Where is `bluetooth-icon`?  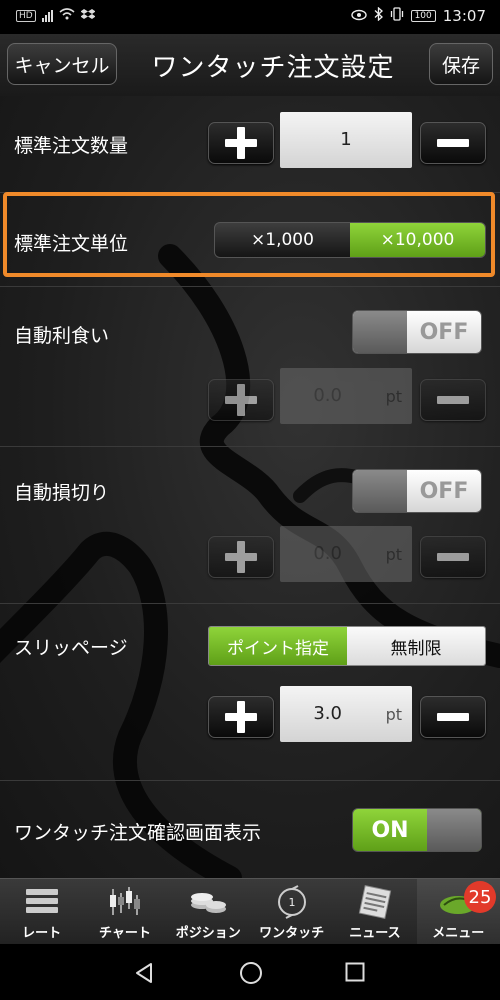 bluetooth-icon is located at coordinates (378, 15).